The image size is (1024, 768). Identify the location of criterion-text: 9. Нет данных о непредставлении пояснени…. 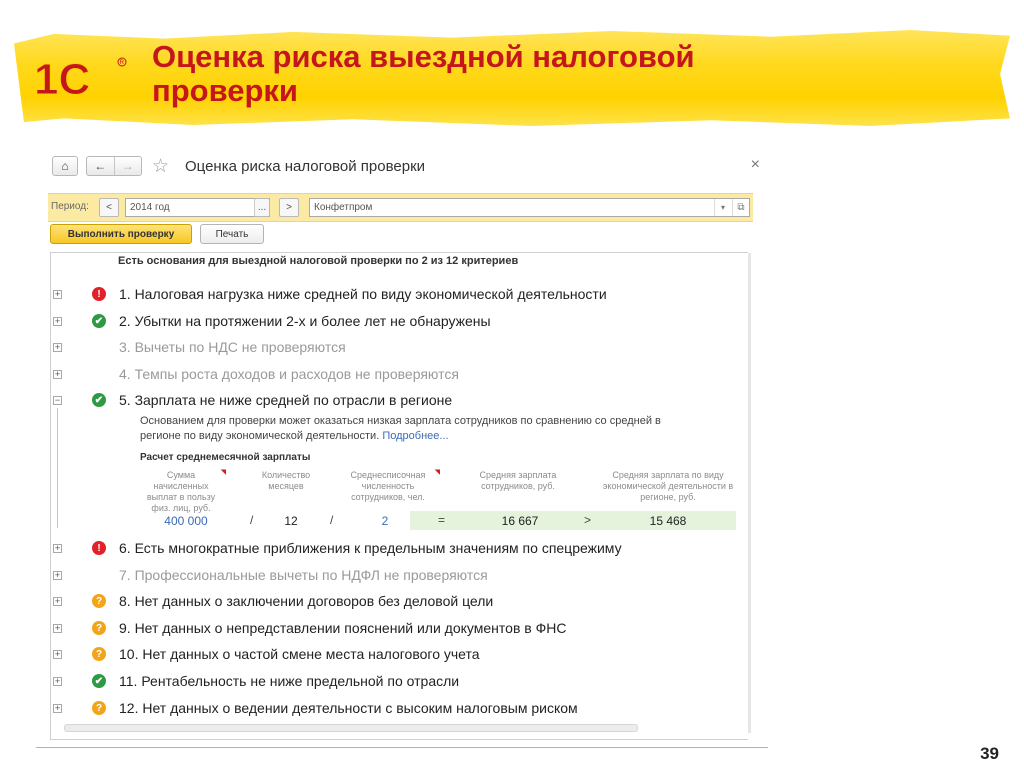
(343, 628).